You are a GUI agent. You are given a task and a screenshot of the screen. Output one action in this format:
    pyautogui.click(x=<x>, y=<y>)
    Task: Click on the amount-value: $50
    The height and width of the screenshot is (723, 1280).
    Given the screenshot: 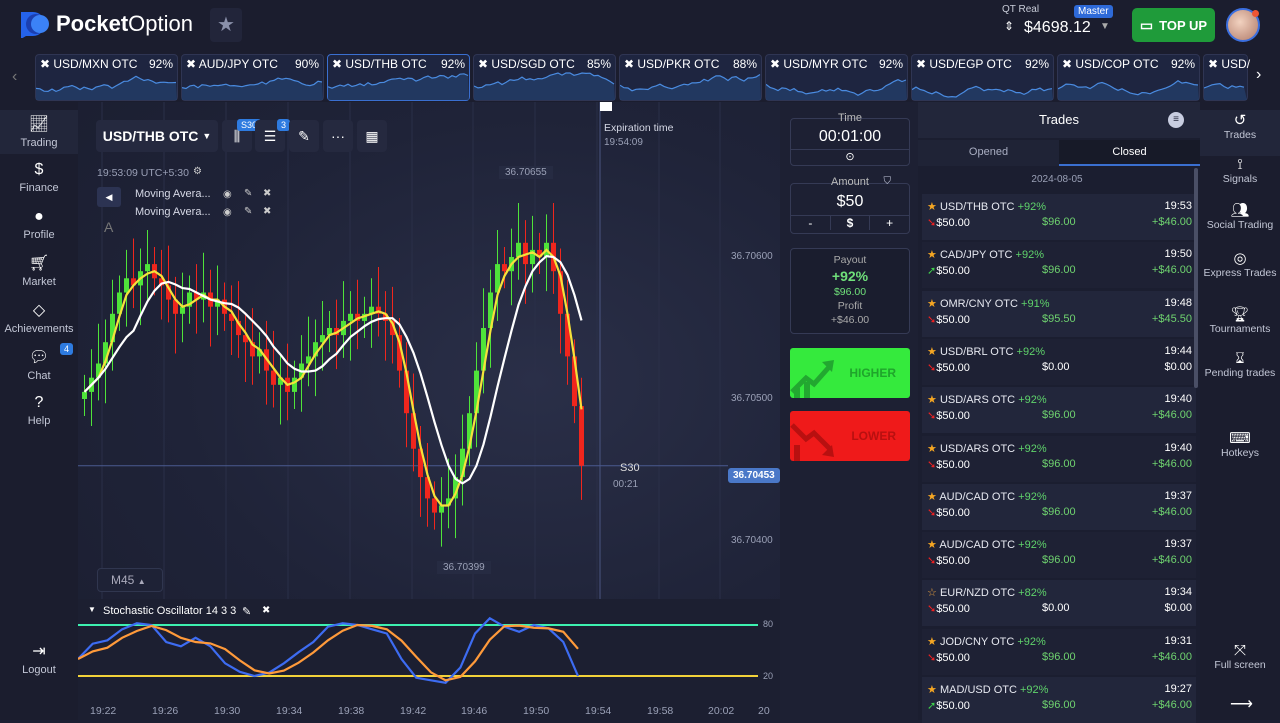 What is the action you would take?
    pyautogui.click(x=850, y=202)
    